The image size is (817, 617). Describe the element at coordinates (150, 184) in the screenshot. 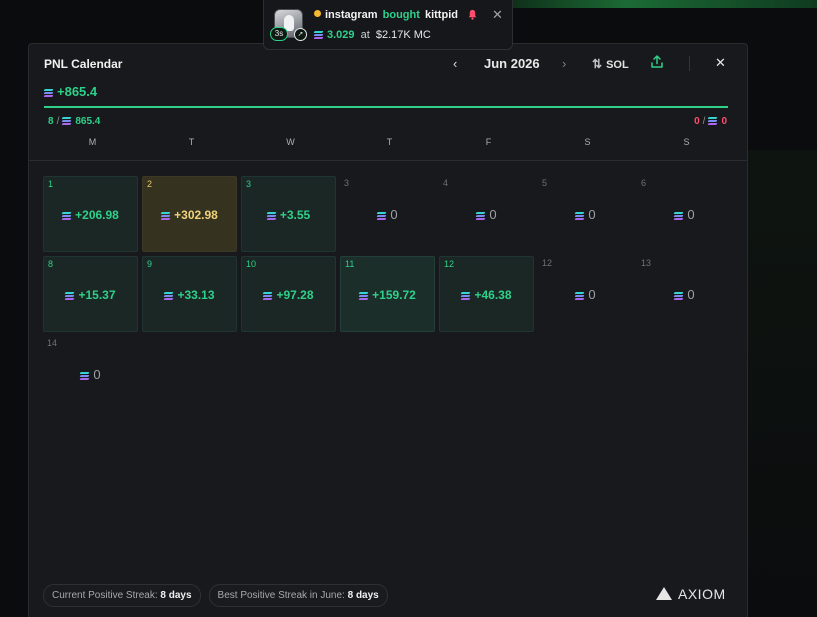

I see `day-number: 2` at that location.